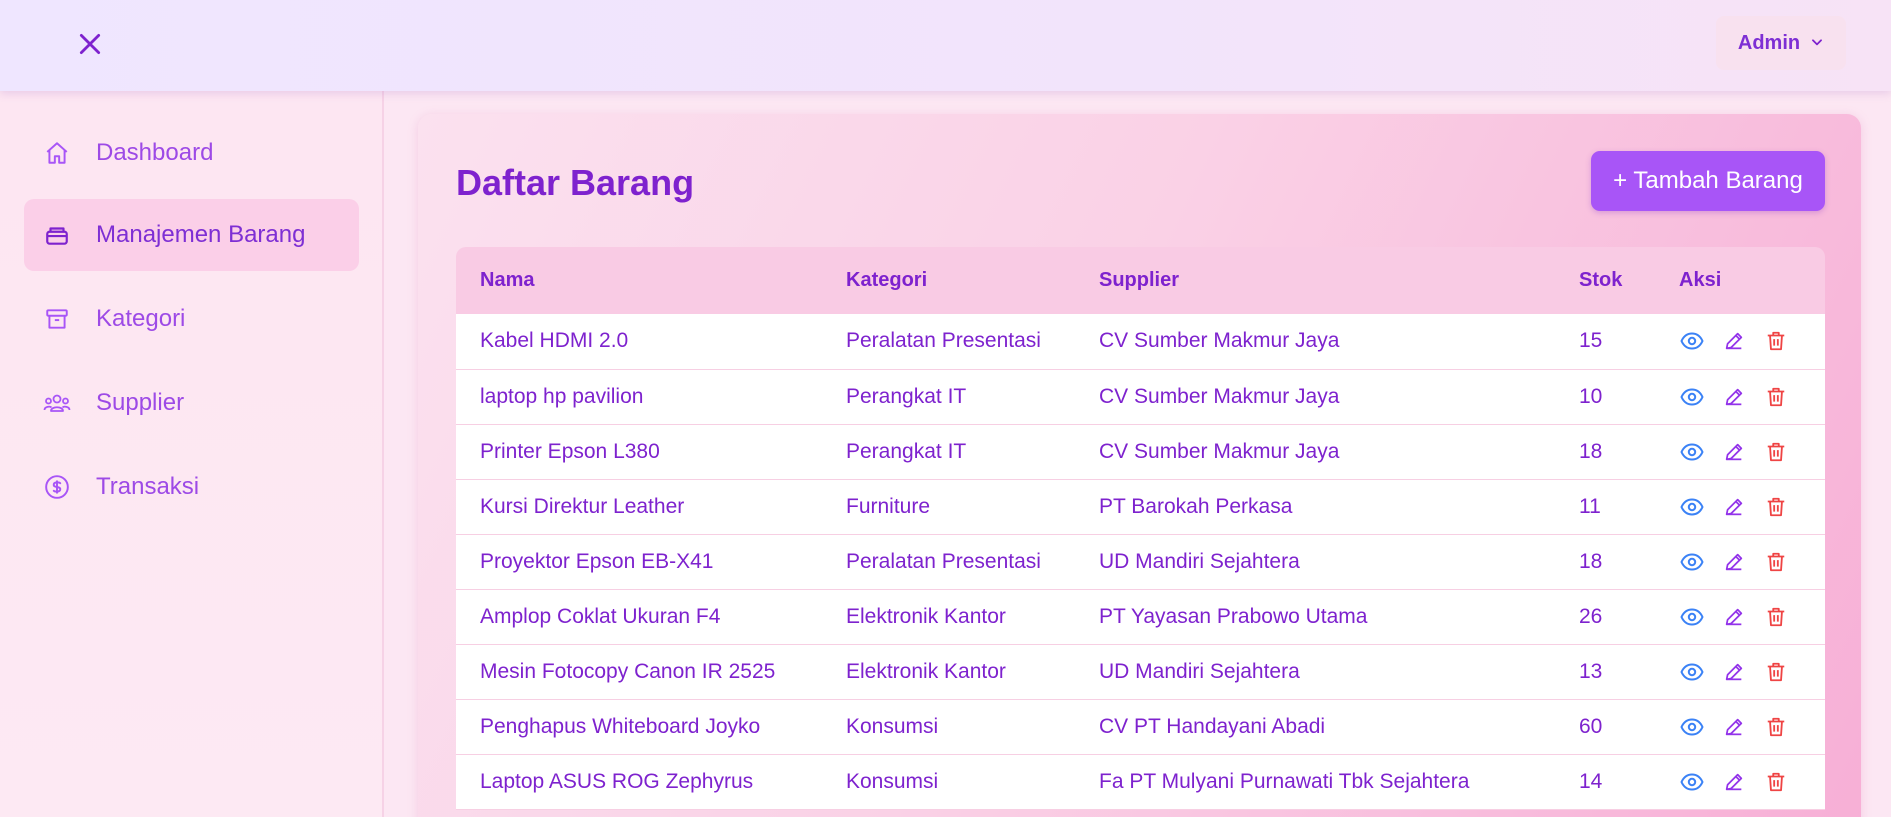  What do you see at coordinates (1700, 280) in the screenshot?
I see `column-header-aksi: Aksi` at bounding box center [1700, 280].